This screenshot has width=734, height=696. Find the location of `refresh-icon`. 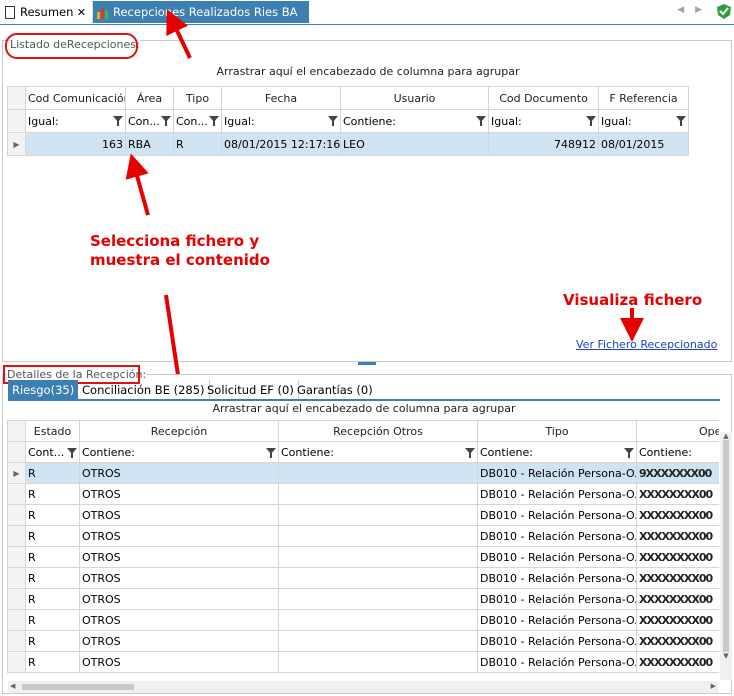

refresh-icon is located at coordinates (724, 11).